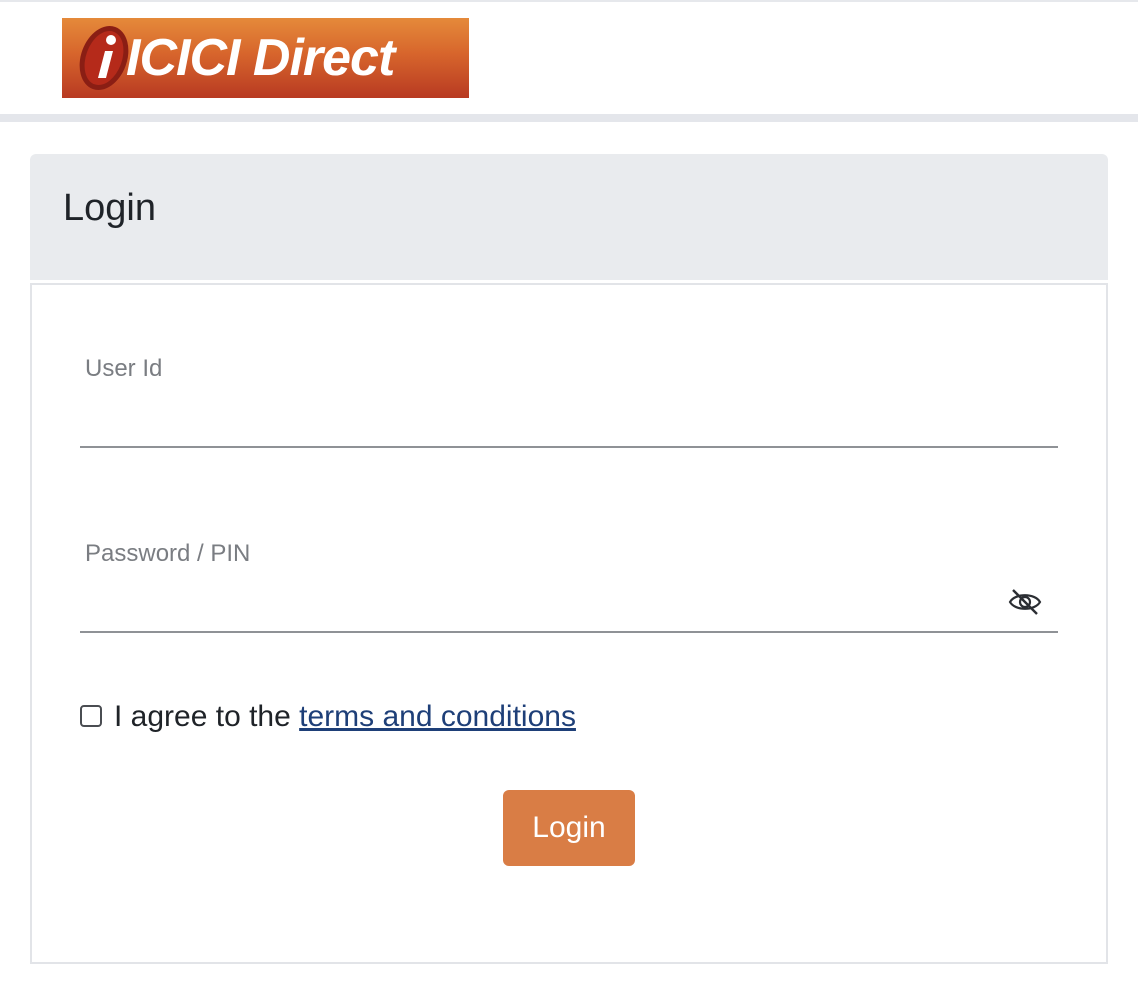 This screenshot has height=990, width=1138. I want to click on logo-wordmark: ICICI Direct, so click(260, 58).